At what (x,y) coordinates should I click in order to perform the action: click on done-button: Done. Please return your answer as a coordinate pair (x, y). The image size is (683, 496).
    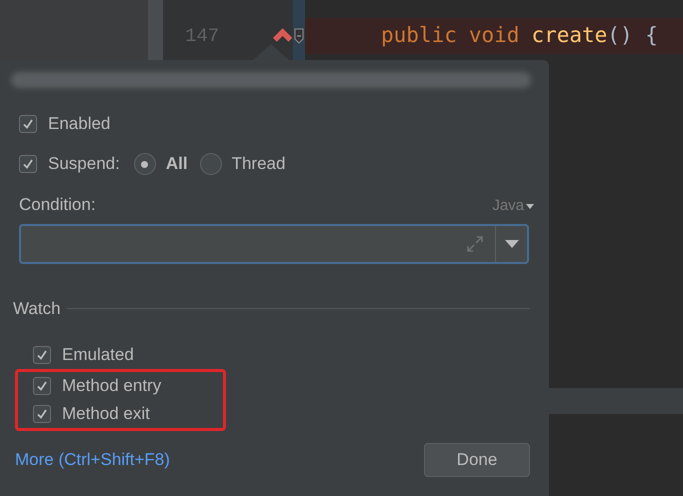
    Looking at the image, I should click on (477, 460).